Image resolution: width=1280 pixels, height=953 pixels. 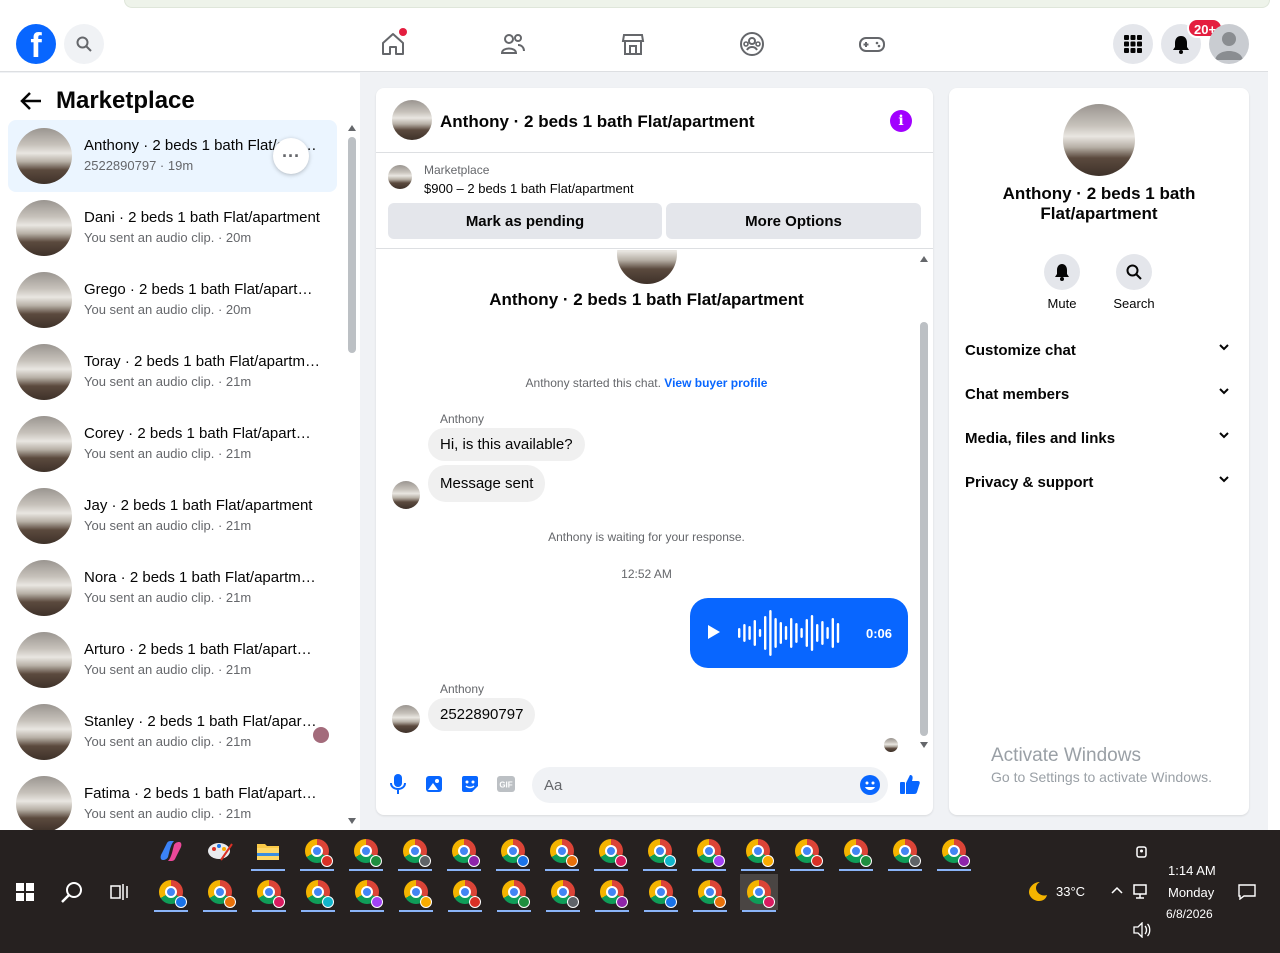 What do you see at coordinates (1229, 44) in the screenshot?
I see `account-avatar` at bounding box center [1229, 44].